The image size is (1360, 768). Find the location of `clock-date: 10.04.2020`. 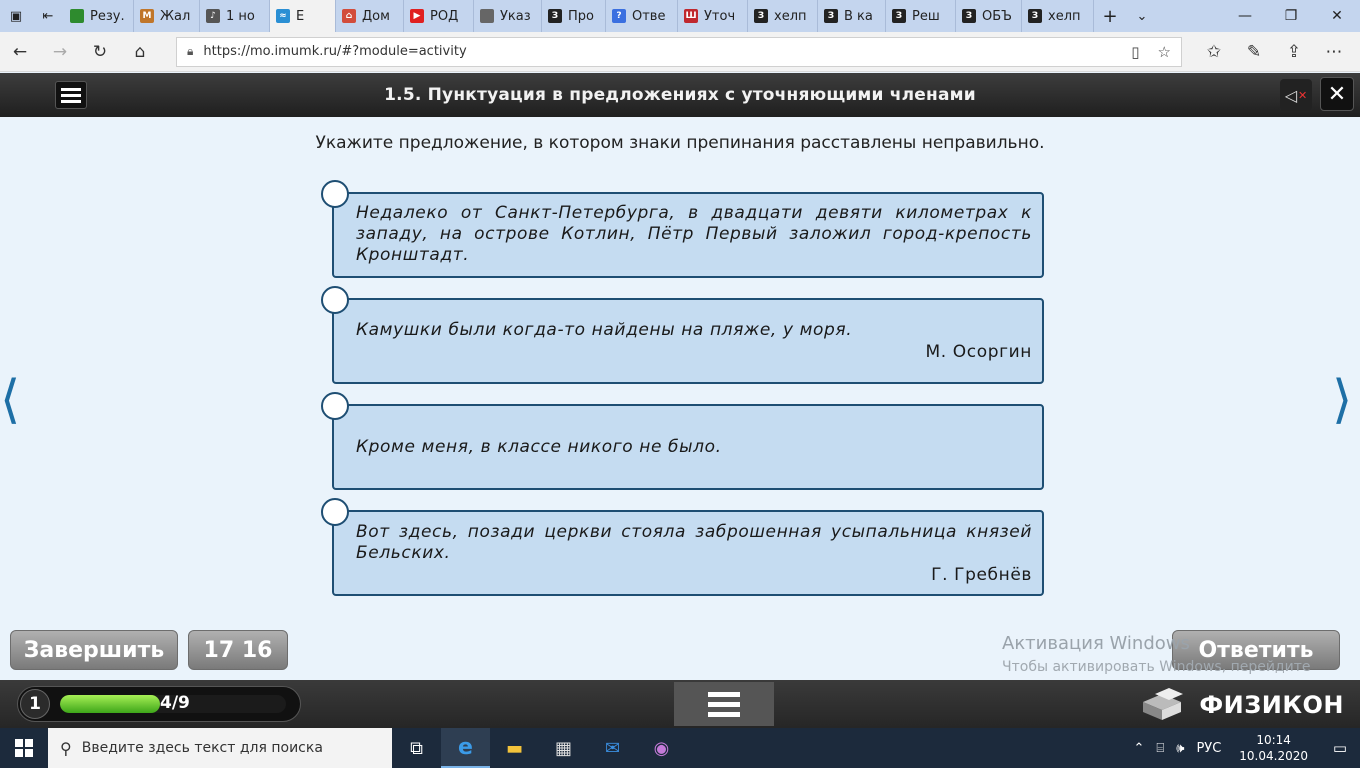

clock-date: 10.04.2020 is located at coordinates (1273, 756).